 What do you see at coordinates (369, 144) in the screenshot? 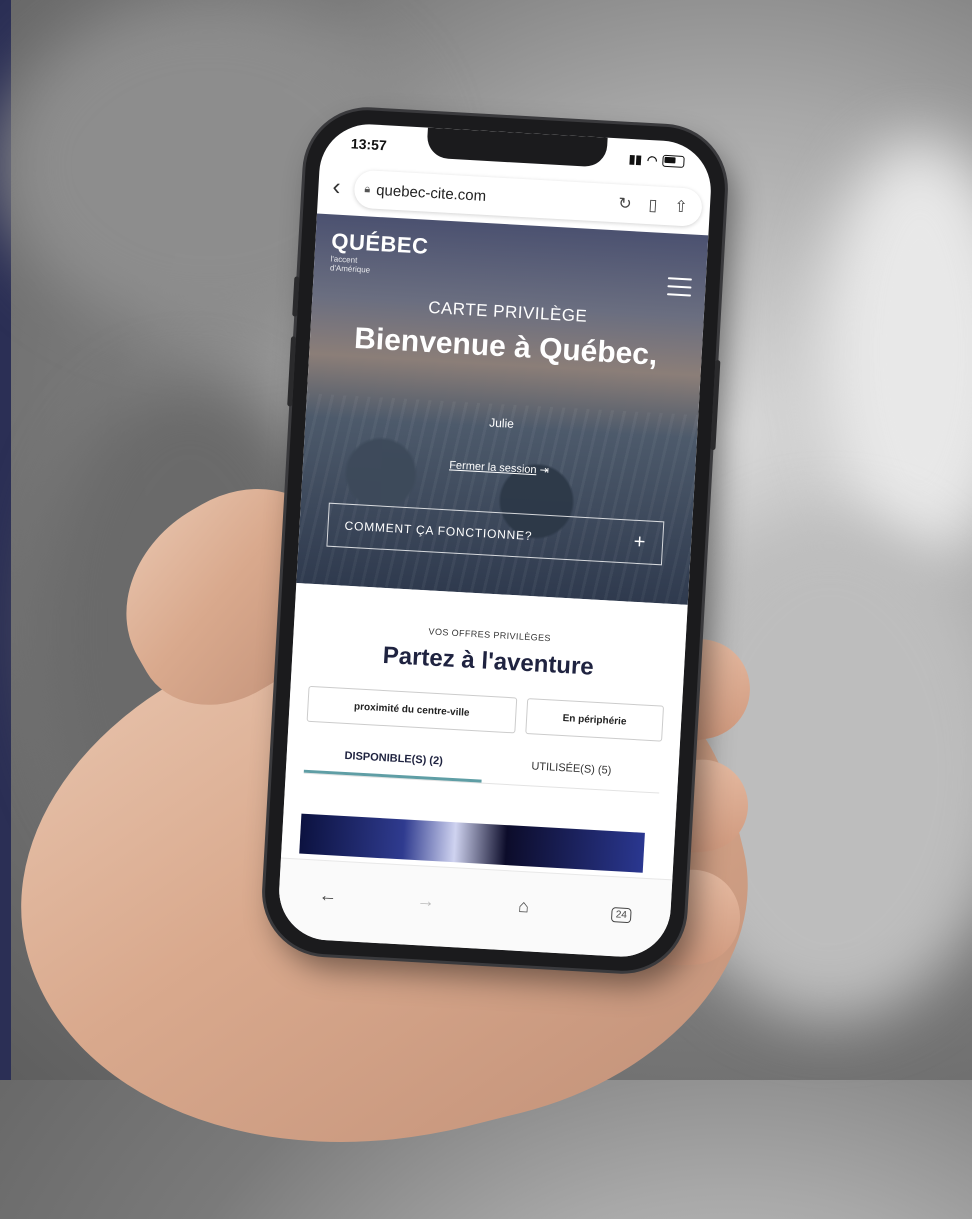
I see `status-time: 13:57` at bounding box center [369, 144].